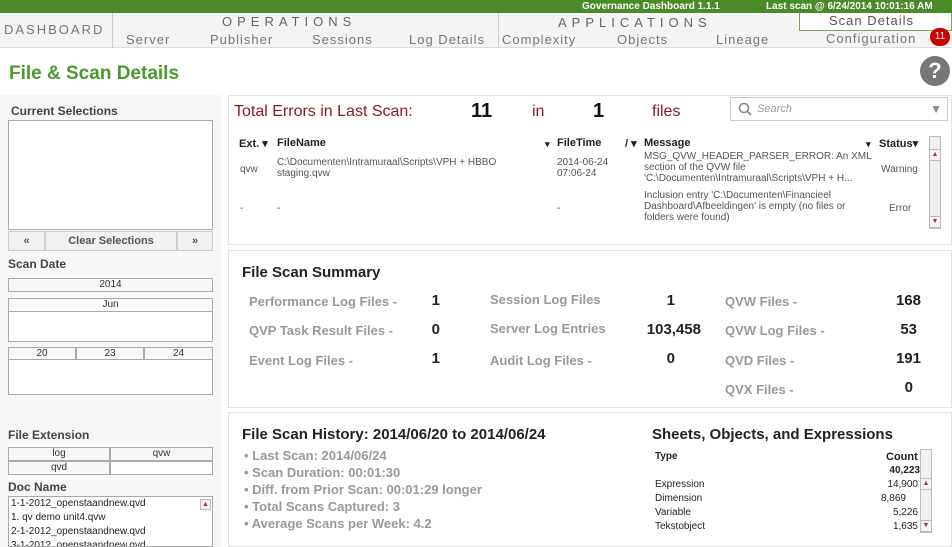  What do you see at coordinates (908, 358) in the screenshot?
I see `metric-value: 191` at bounding box center [908, 358].